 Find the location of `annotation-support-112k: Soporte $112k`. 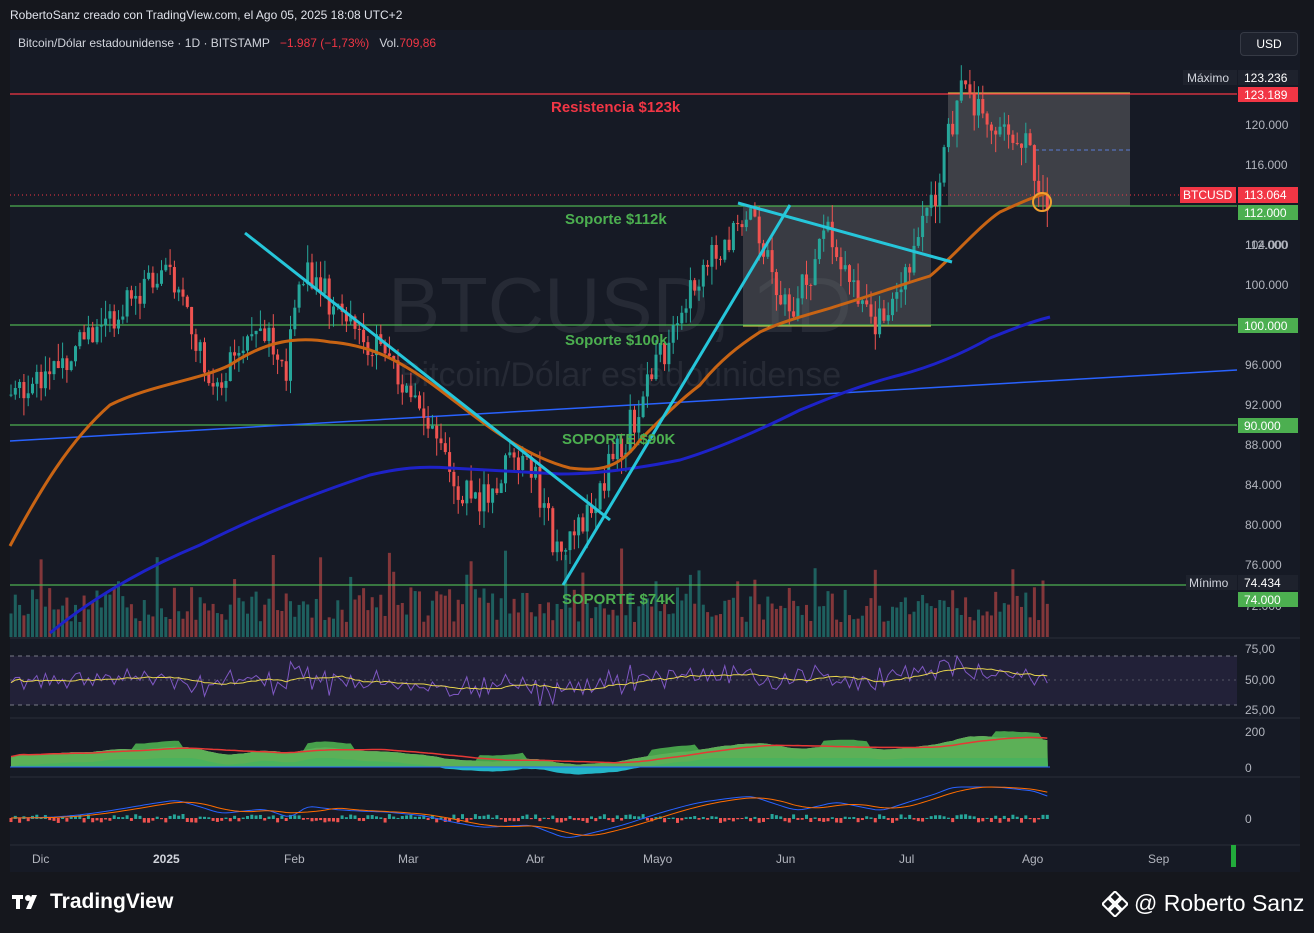

annotation-support-112k: Soporte $112k is located at coordinates (616, 219).